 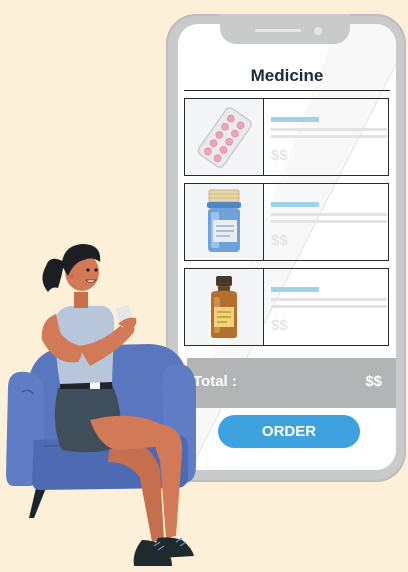 I want to click on brown-medicine-bottle-icon, so click(x=224, y=307).